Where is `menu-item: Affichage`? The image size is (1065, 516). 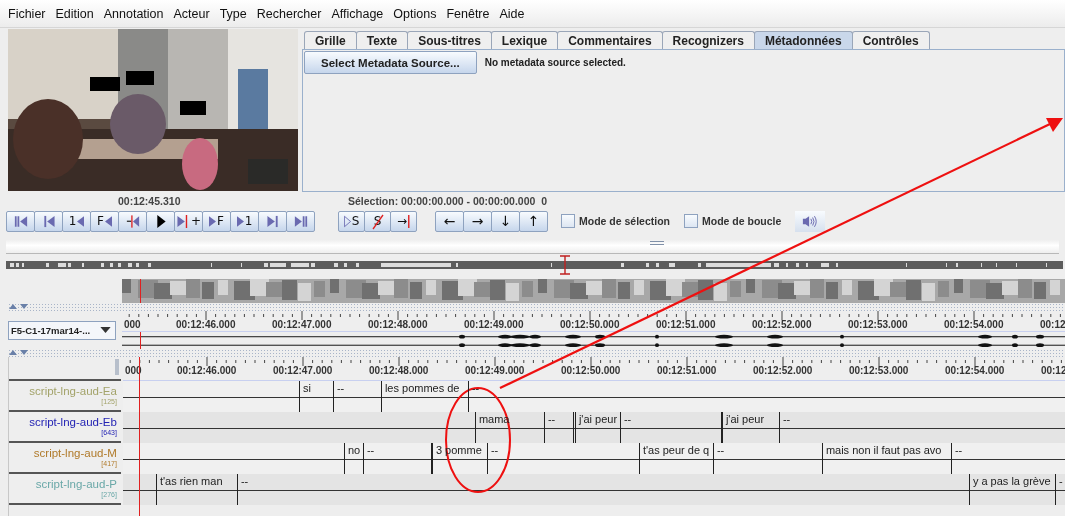 menu-item: Affichage is located at coordinates (358, 13).